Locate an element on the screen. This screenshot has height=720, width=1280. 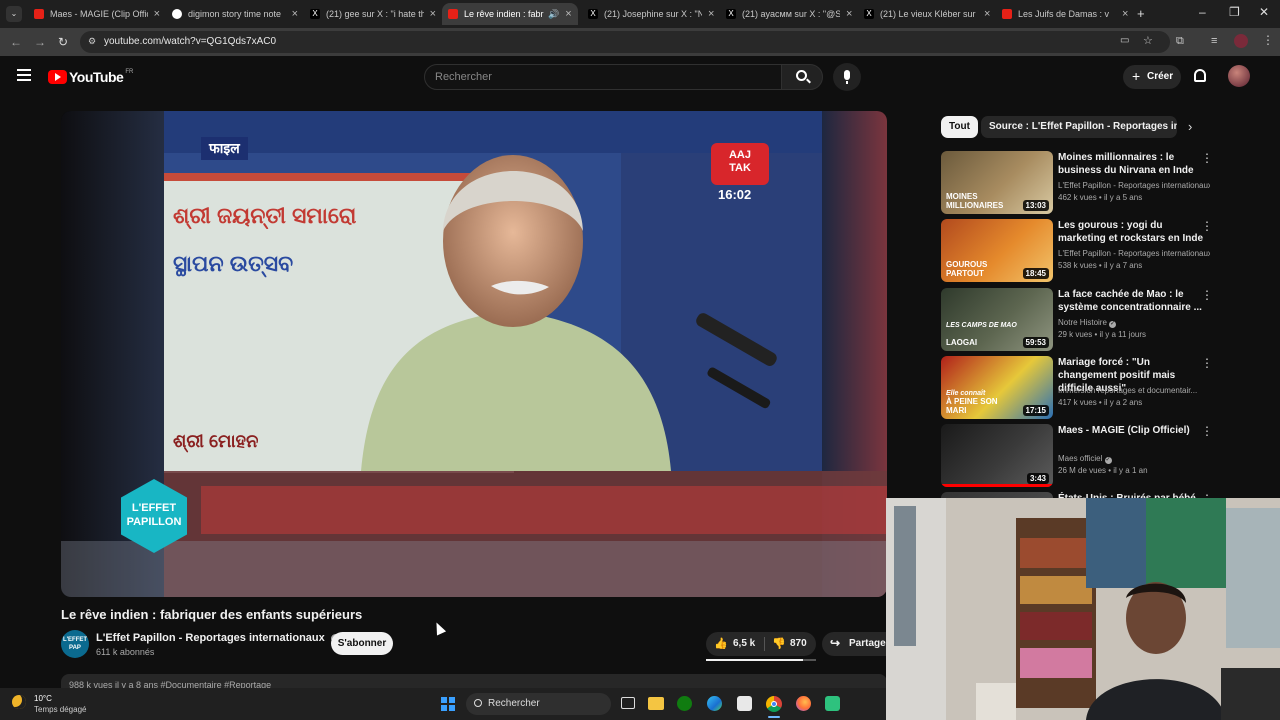
forward-icon: → is located at coordinates (40, 42).